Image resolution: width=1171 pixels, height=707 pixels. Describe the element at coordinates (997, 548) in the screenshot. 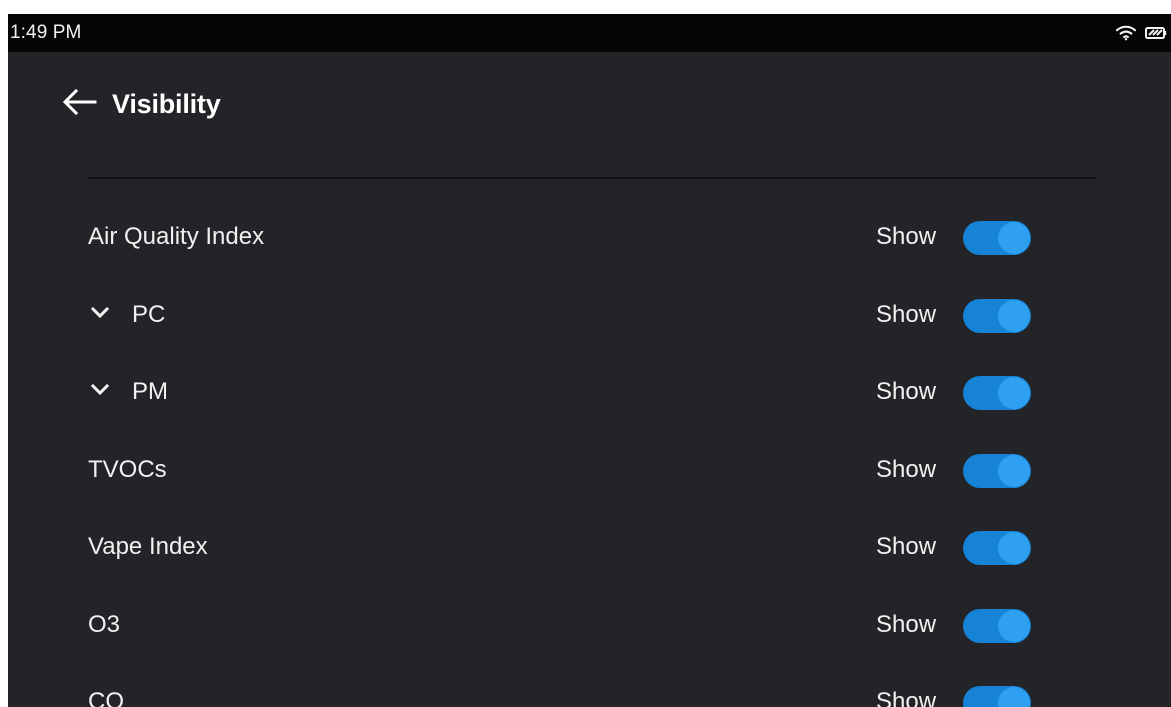

I see `vape-index-toggle` at that location.